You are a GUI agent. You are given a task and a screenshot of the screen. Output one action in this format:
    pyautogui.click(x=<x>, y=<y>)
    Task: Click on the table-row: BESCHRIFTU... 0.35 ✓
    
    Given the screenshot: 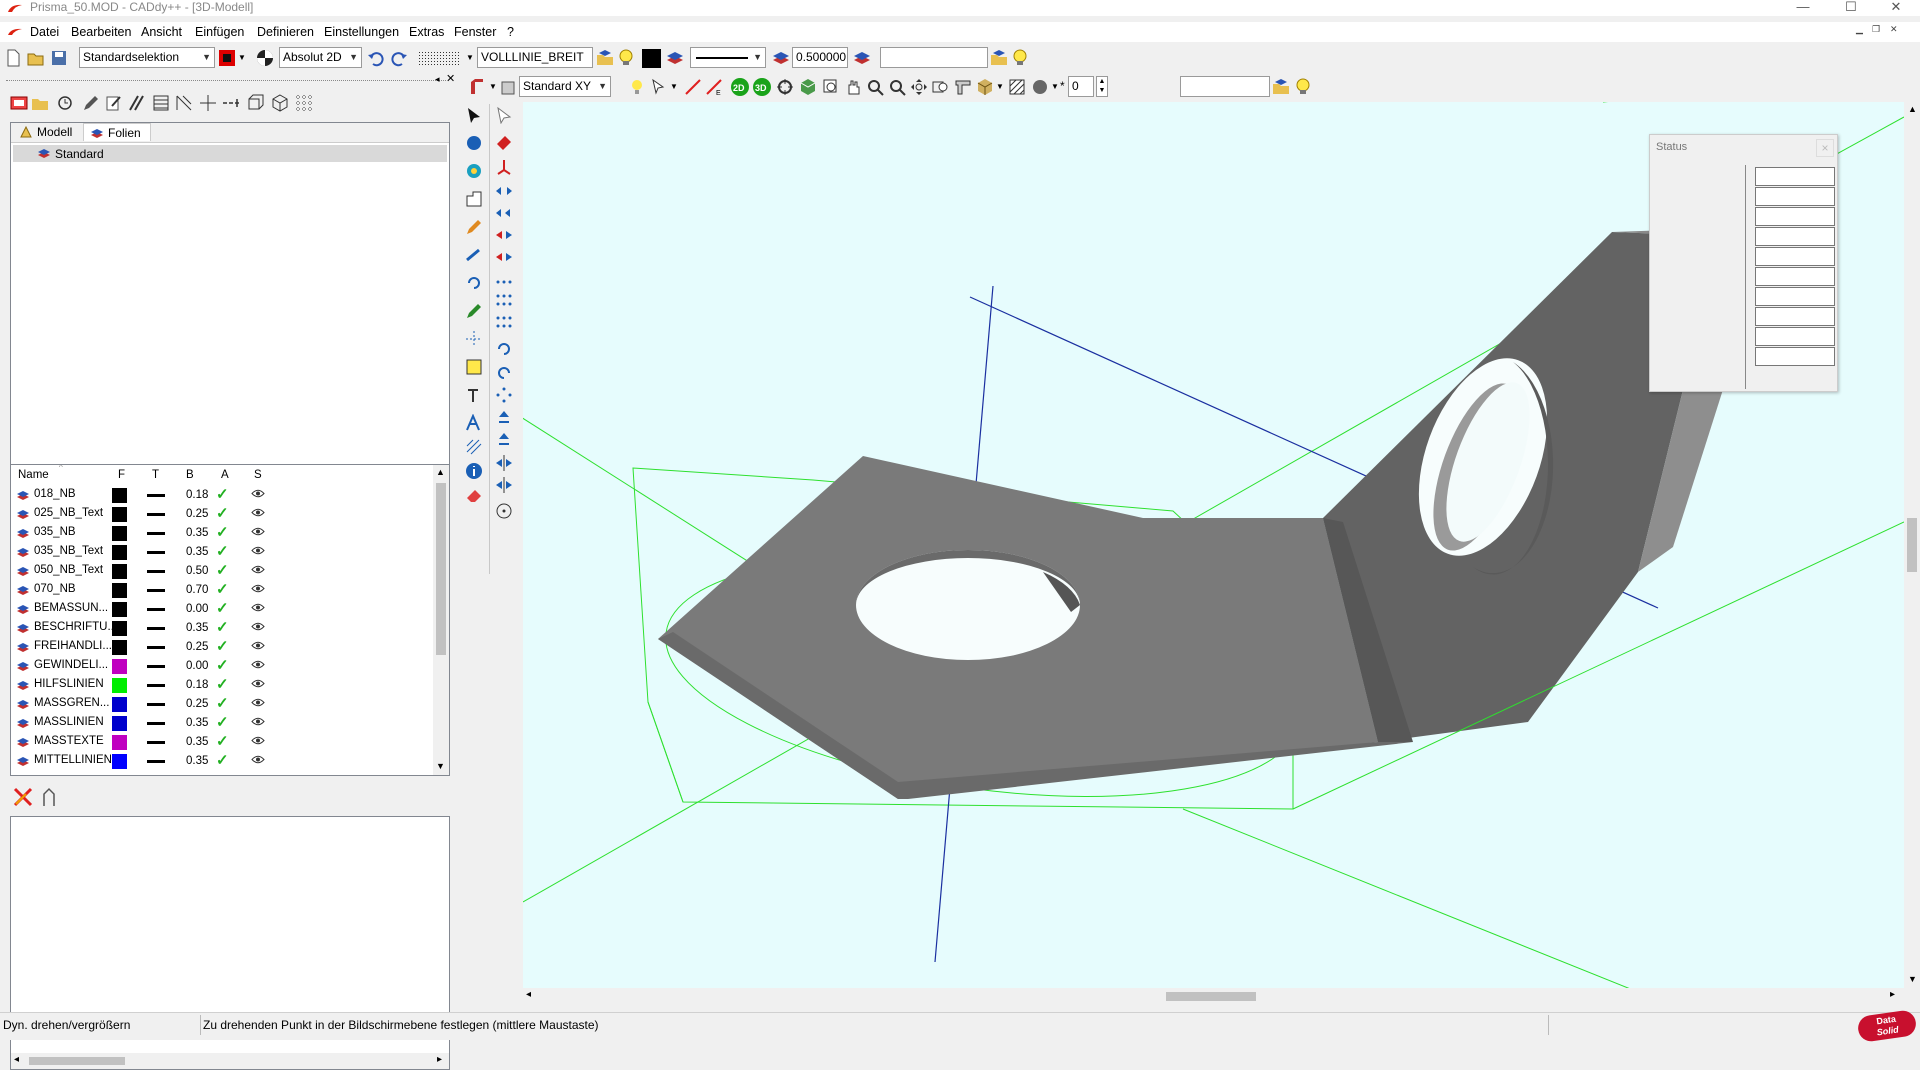 What is the action you would take?
    pyautogui.click(x=221, y=627)
    